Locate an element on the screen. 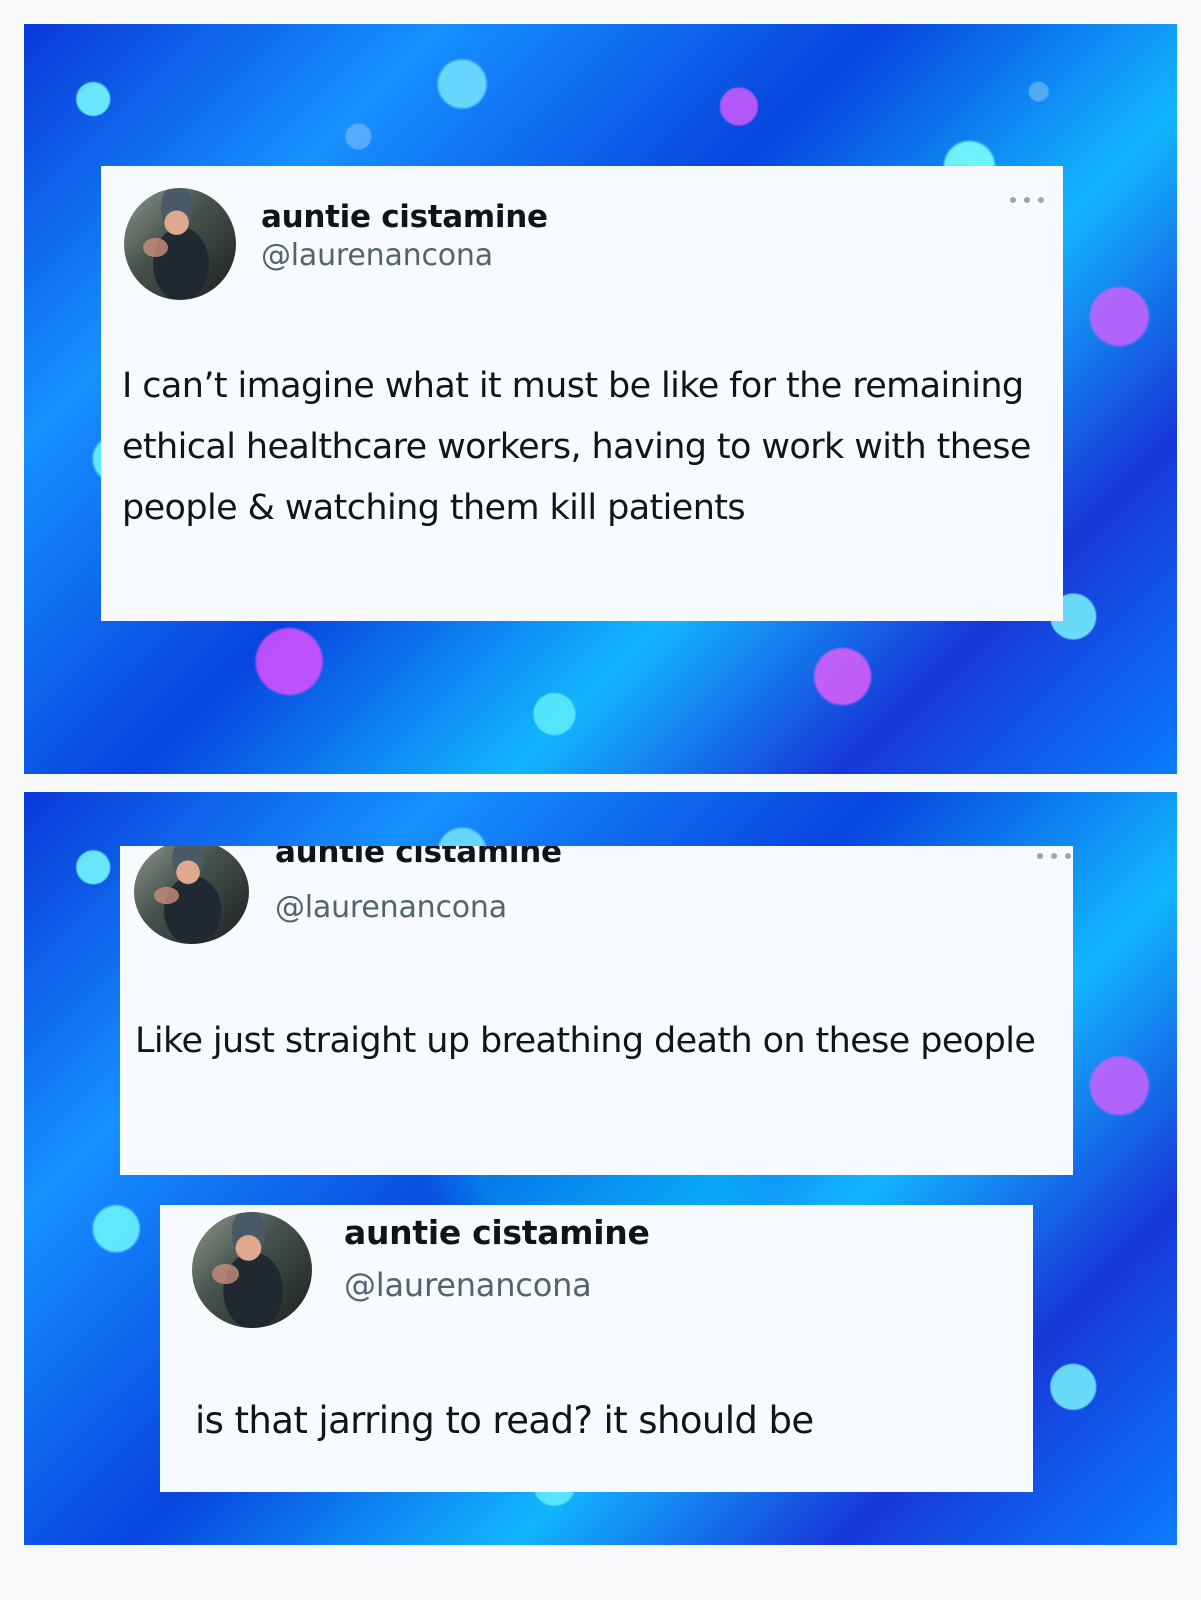 This screenshot has width=1201, height=1600. tweet-text: is that jarring to read? it should be is located at coordinates (504, 1420).